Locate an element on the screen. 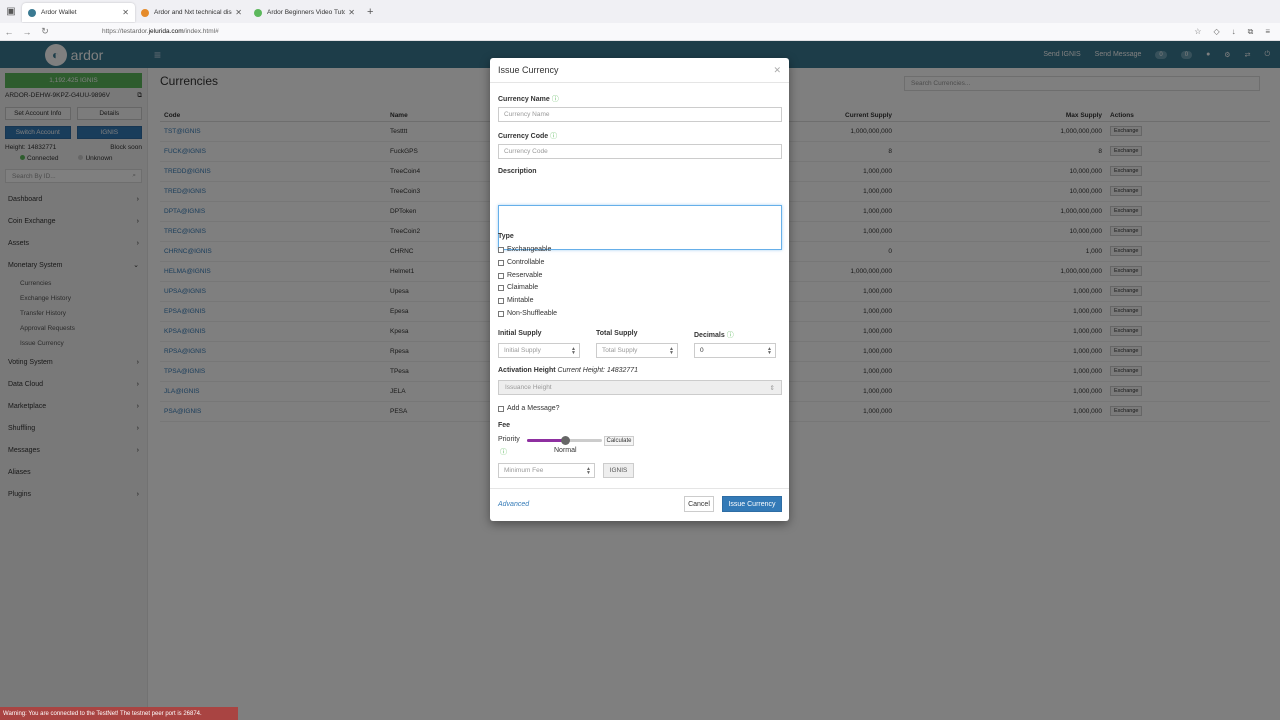 This screenshot has width=1280, height=720. new-tab-icon: + is located at coordinates (370, 12).